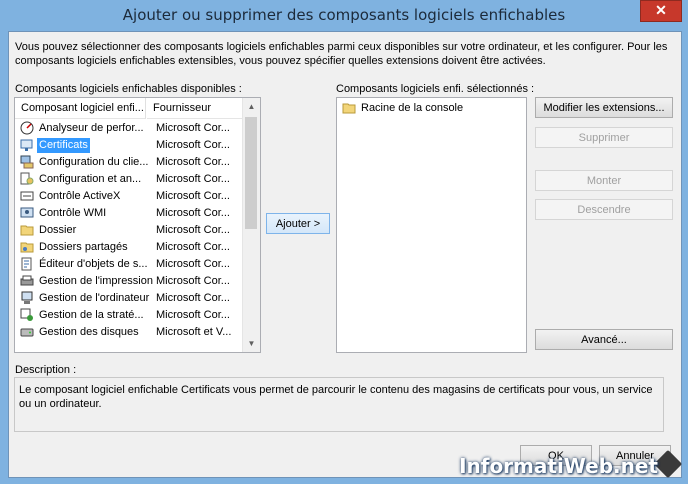  What do you see at coordinates (412, 108) in the screenshot?
I see `selected-snapin-name: Racine de la console` at bounding box center [412, 108].